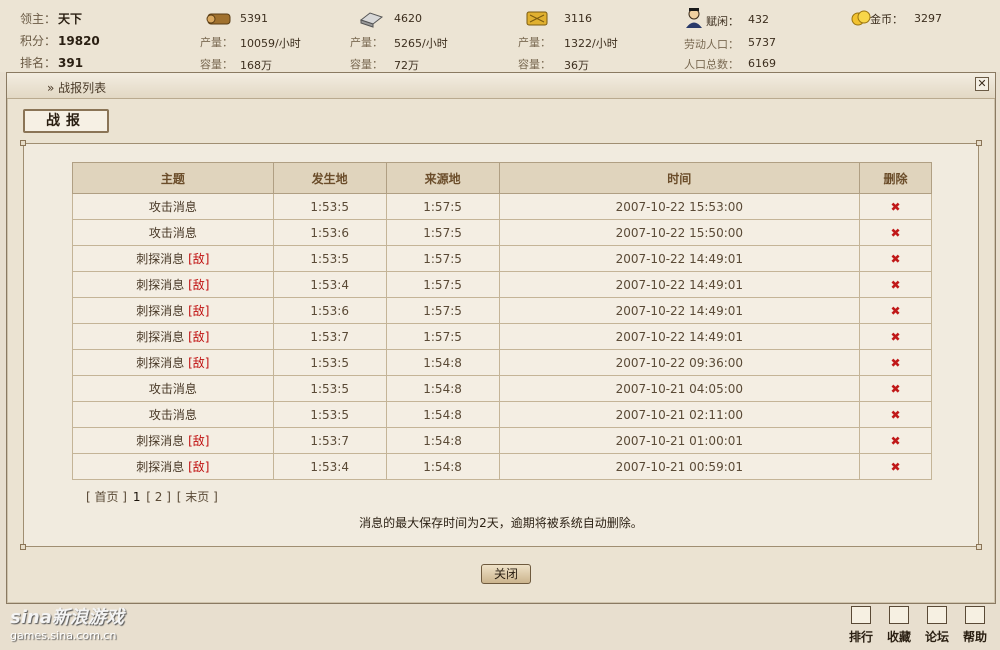 The height and width of the screenshot is (650, 1000). I want to click on time-cell: 2007-10-21 01:00:01, so click(679, 440).